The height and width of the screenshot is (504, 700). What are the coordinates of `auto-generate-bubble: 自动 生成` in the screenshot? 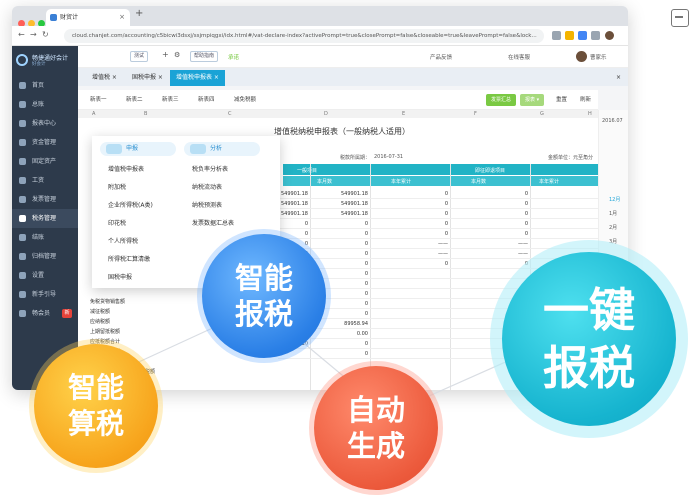 It's located at (376, 428).